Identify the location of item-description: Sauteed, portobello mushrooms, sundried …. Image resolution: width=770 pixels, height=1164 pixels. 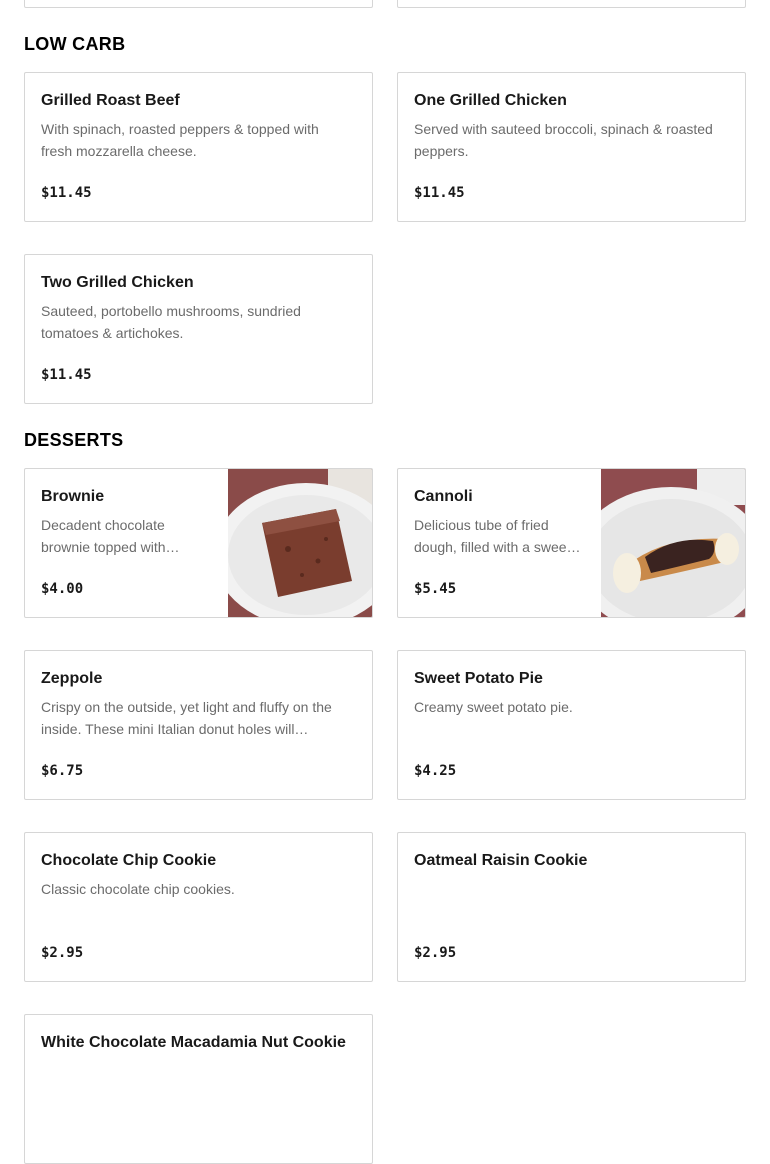
(171, 322).